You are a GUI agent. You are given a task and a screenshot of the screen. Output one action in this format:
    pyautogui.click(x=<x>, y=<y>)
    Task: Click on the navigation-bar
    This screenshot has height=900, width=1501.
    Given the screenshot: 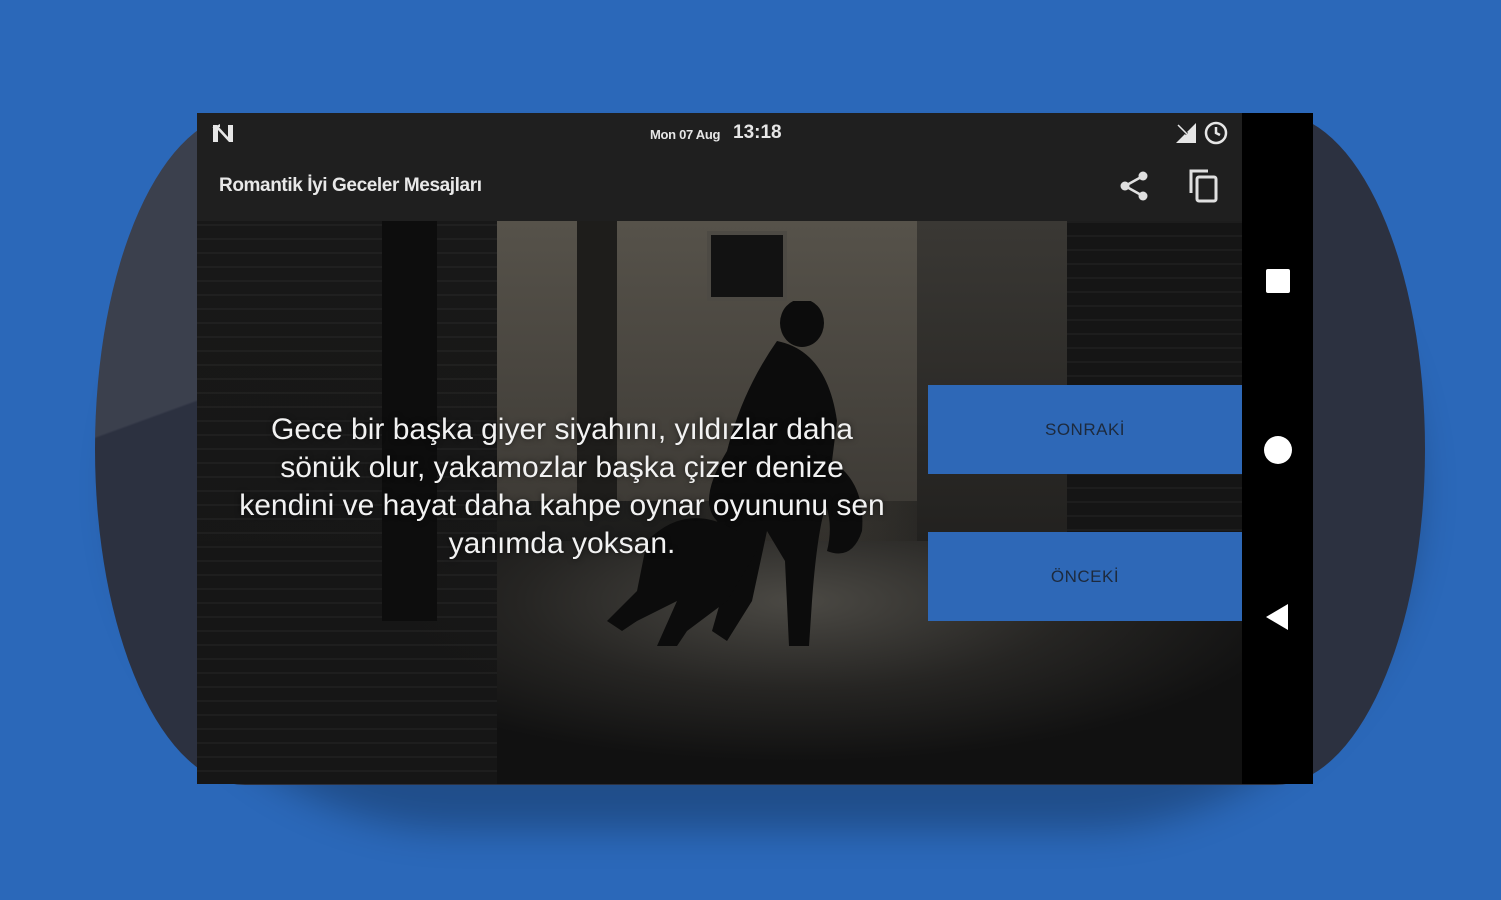 What is the action you would take?
    pyautogui.click(x=1277, y=448)
    